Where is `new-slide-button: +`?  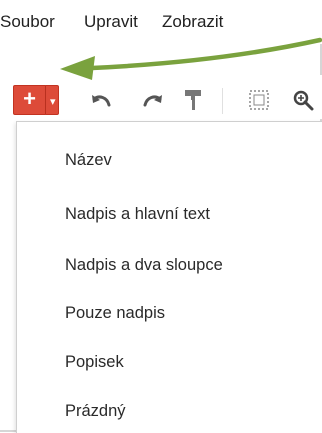 new-slide-button: + is located at coordinates (29, 100).